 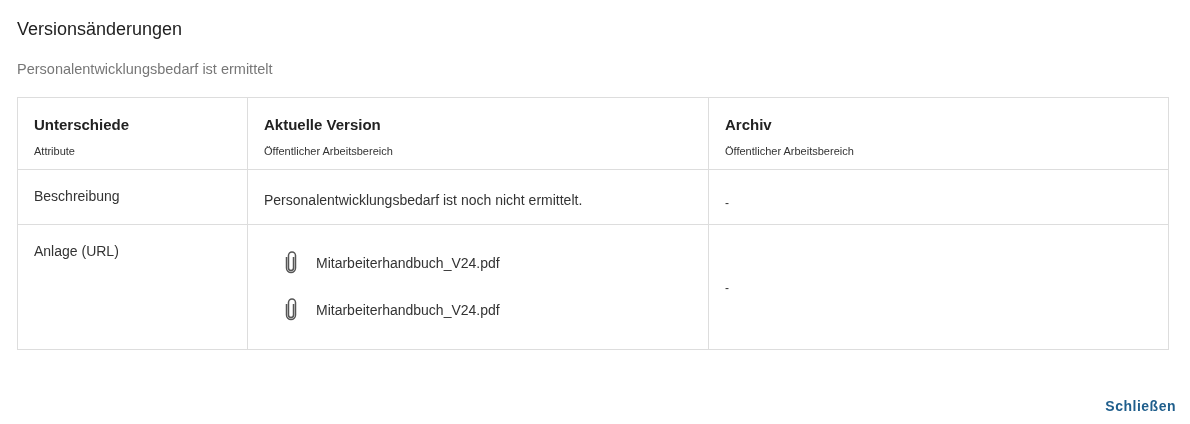 I want to click on cell-text: Personalentwicklungsbedarf ist noch nicht ermittelt., so click(x=423, y=200).